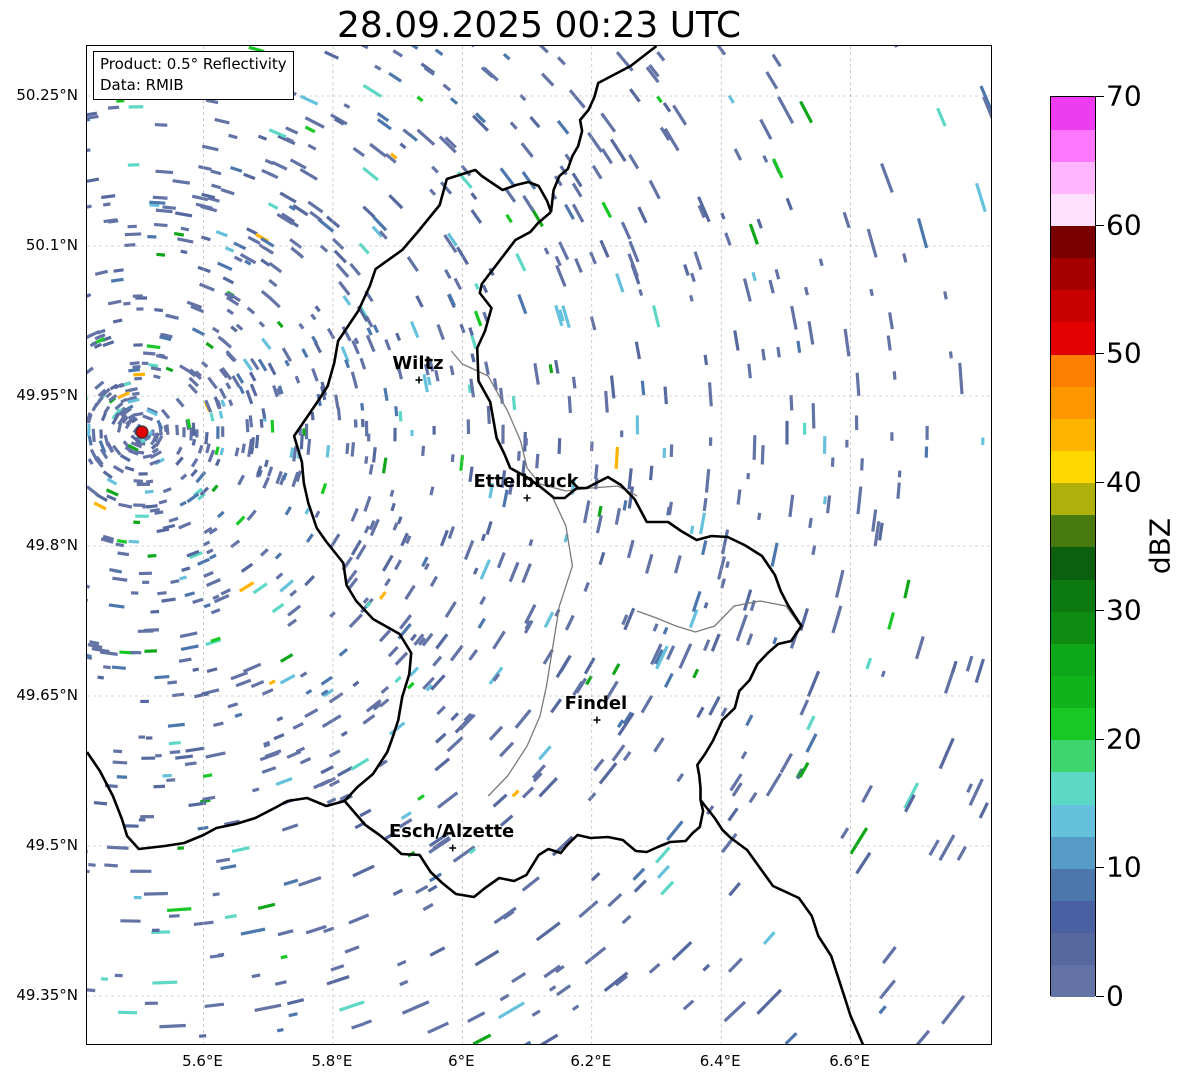  Describe the element at coordinates (591, 1061) in the screenshot. I see `longitude-tick-label: 6.2°E` at that location.